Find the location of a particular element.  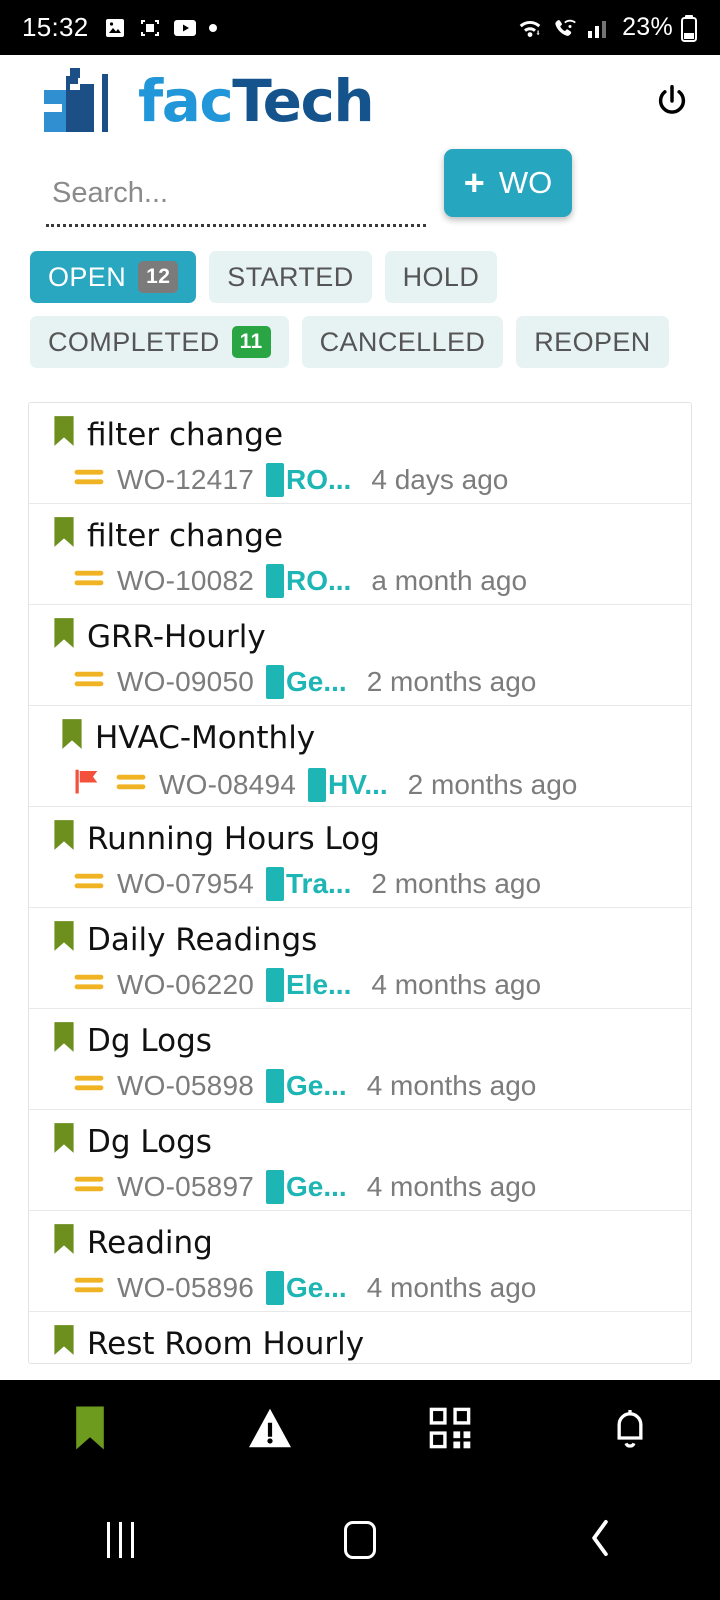

work-order-time: a month ago is located at coordinates (449, 581).